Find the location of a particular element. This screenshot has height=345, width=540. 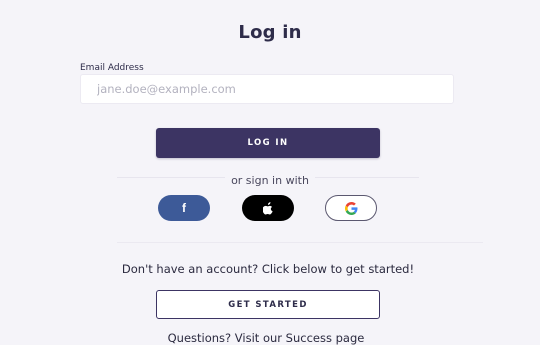

social-divider-text: or sign in with is located at coordinates (270, 180).